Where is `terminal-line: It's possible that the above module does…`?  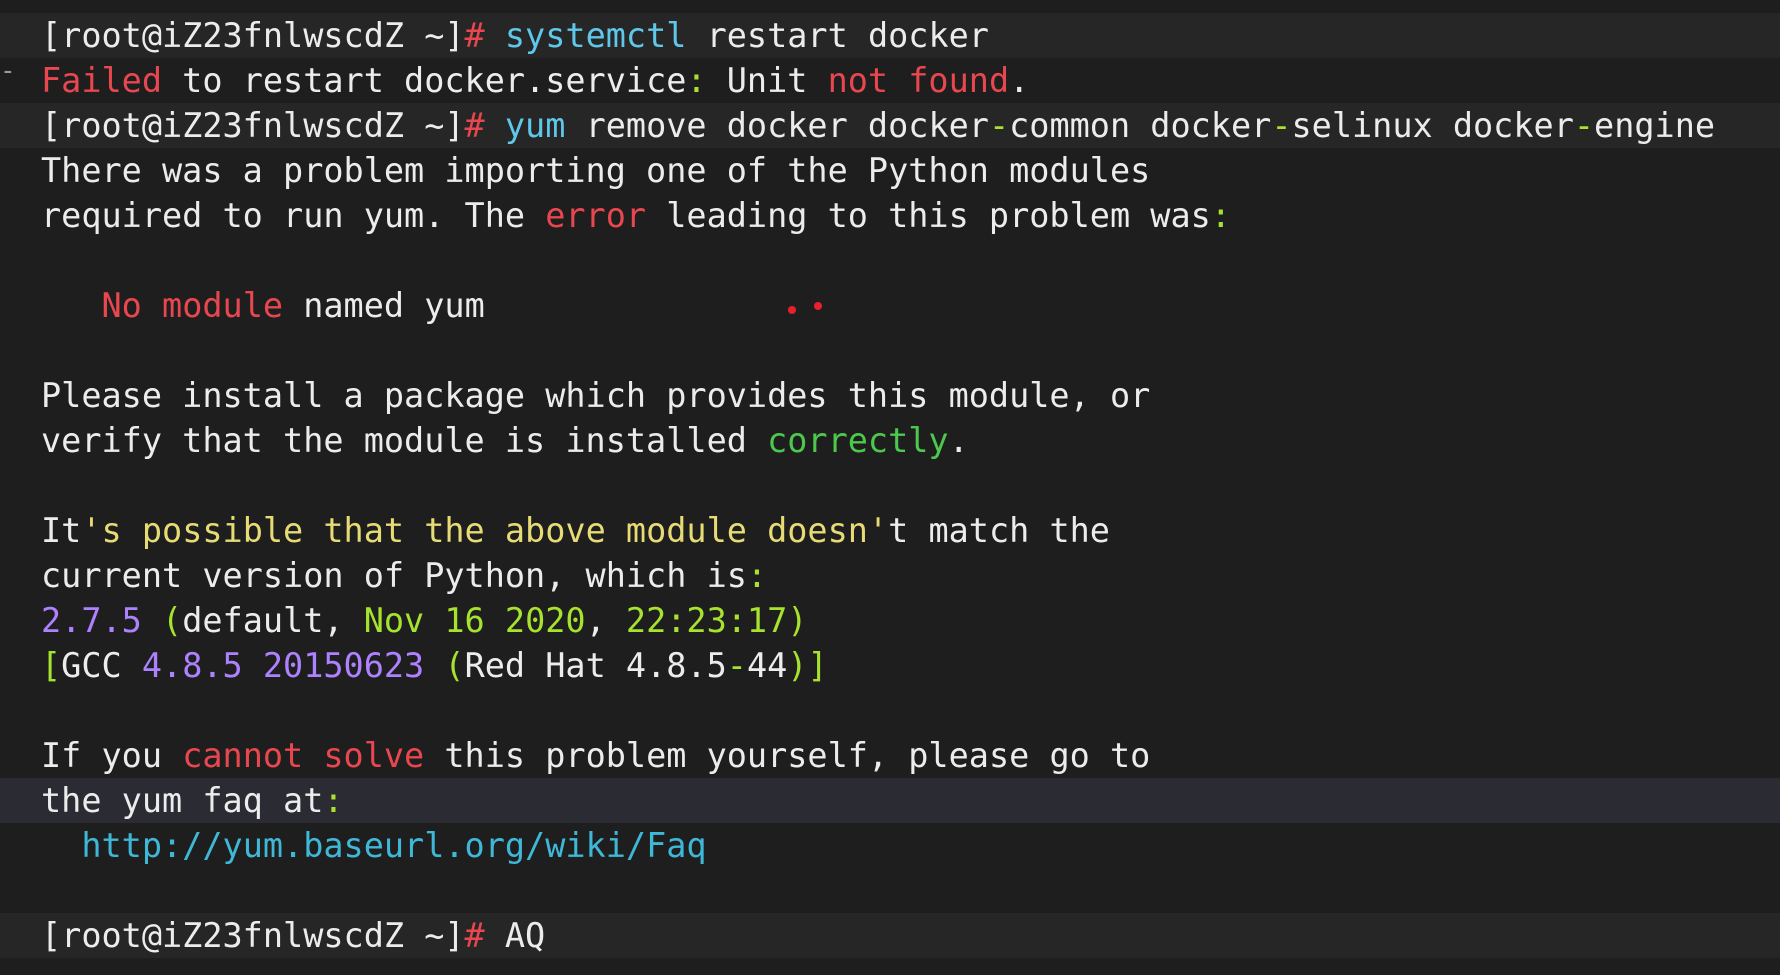
terminal-line: It's possible that the above module does… is located at coordinates (575, 530).